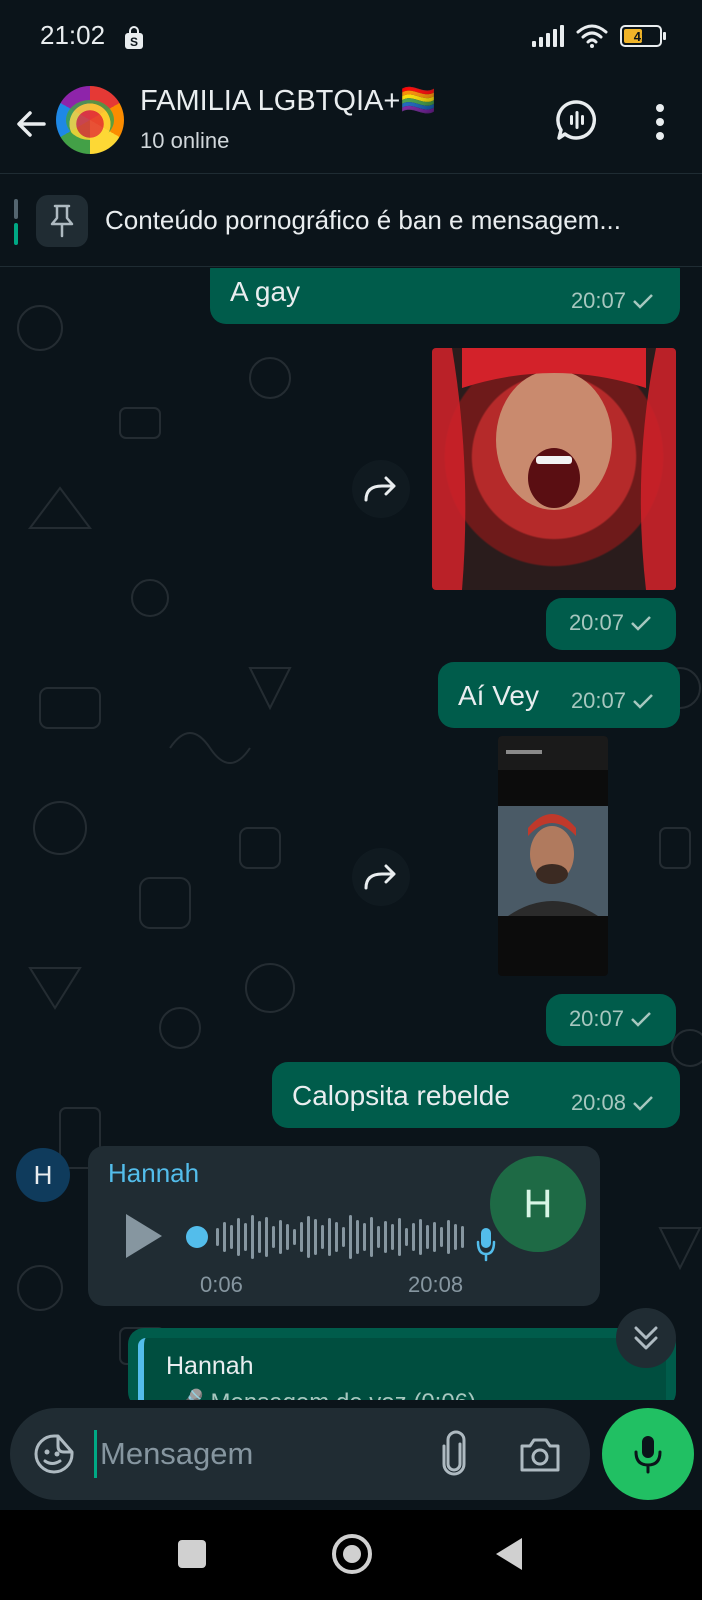 The width and height of the screenshot is (702, 1600). Describe the element at coordinates (260, 1454) in the screenshot. I see `message-input` at that location.